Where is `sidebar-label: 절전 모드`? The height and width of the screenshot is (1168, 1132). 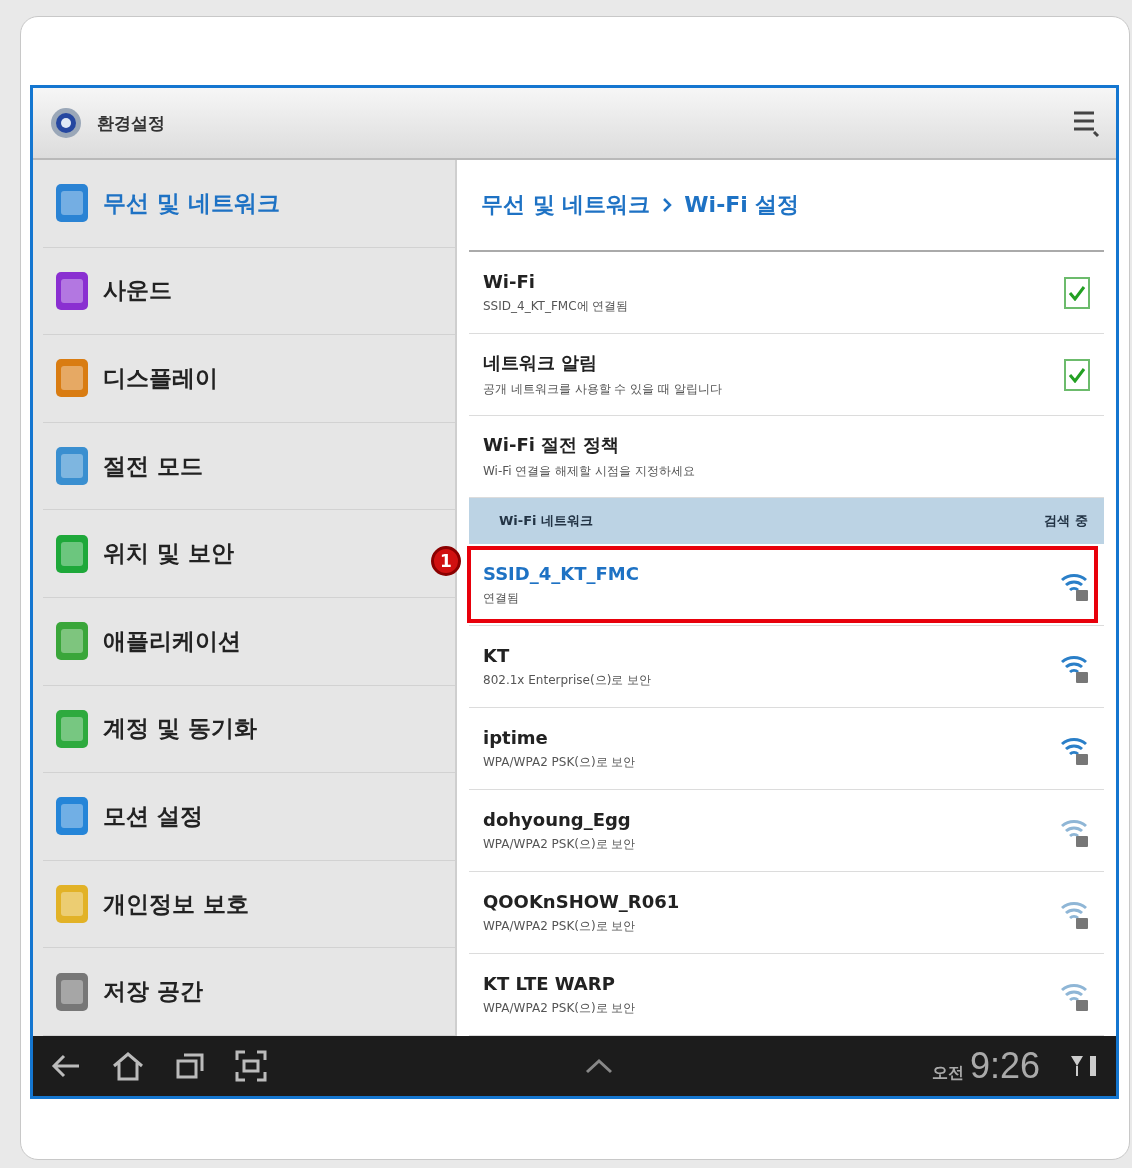 sidebar-label: 절전 모드 is located at coordinates (153, 466).